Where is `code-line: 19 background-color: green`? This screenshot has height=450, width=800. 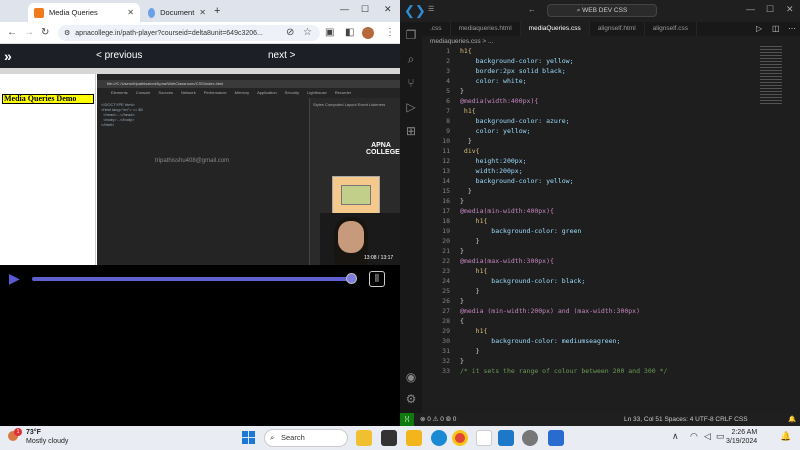 code-line: 19 background-color: green is located at coordinates (592, 231).